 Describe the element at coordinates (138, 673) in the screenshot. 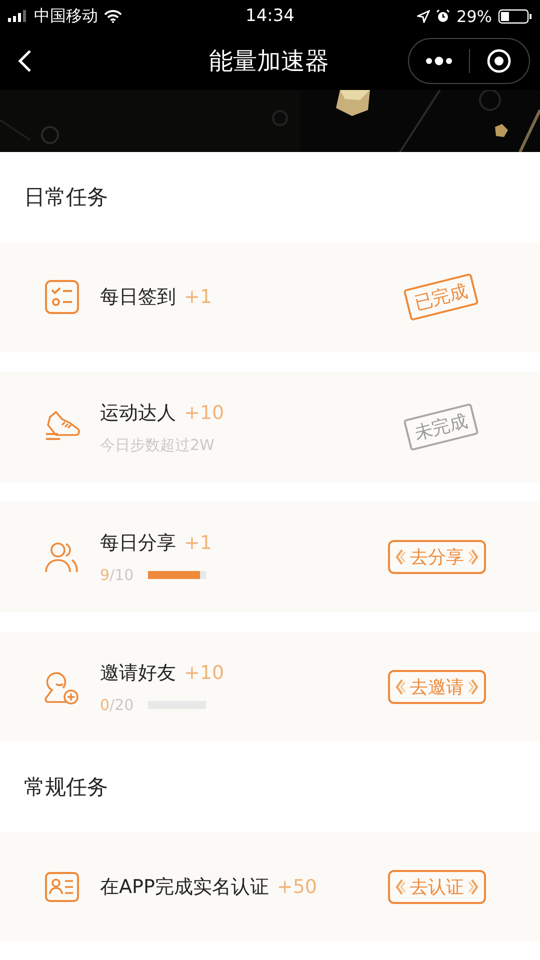

I see `task-name: 邀请好友` at that location.